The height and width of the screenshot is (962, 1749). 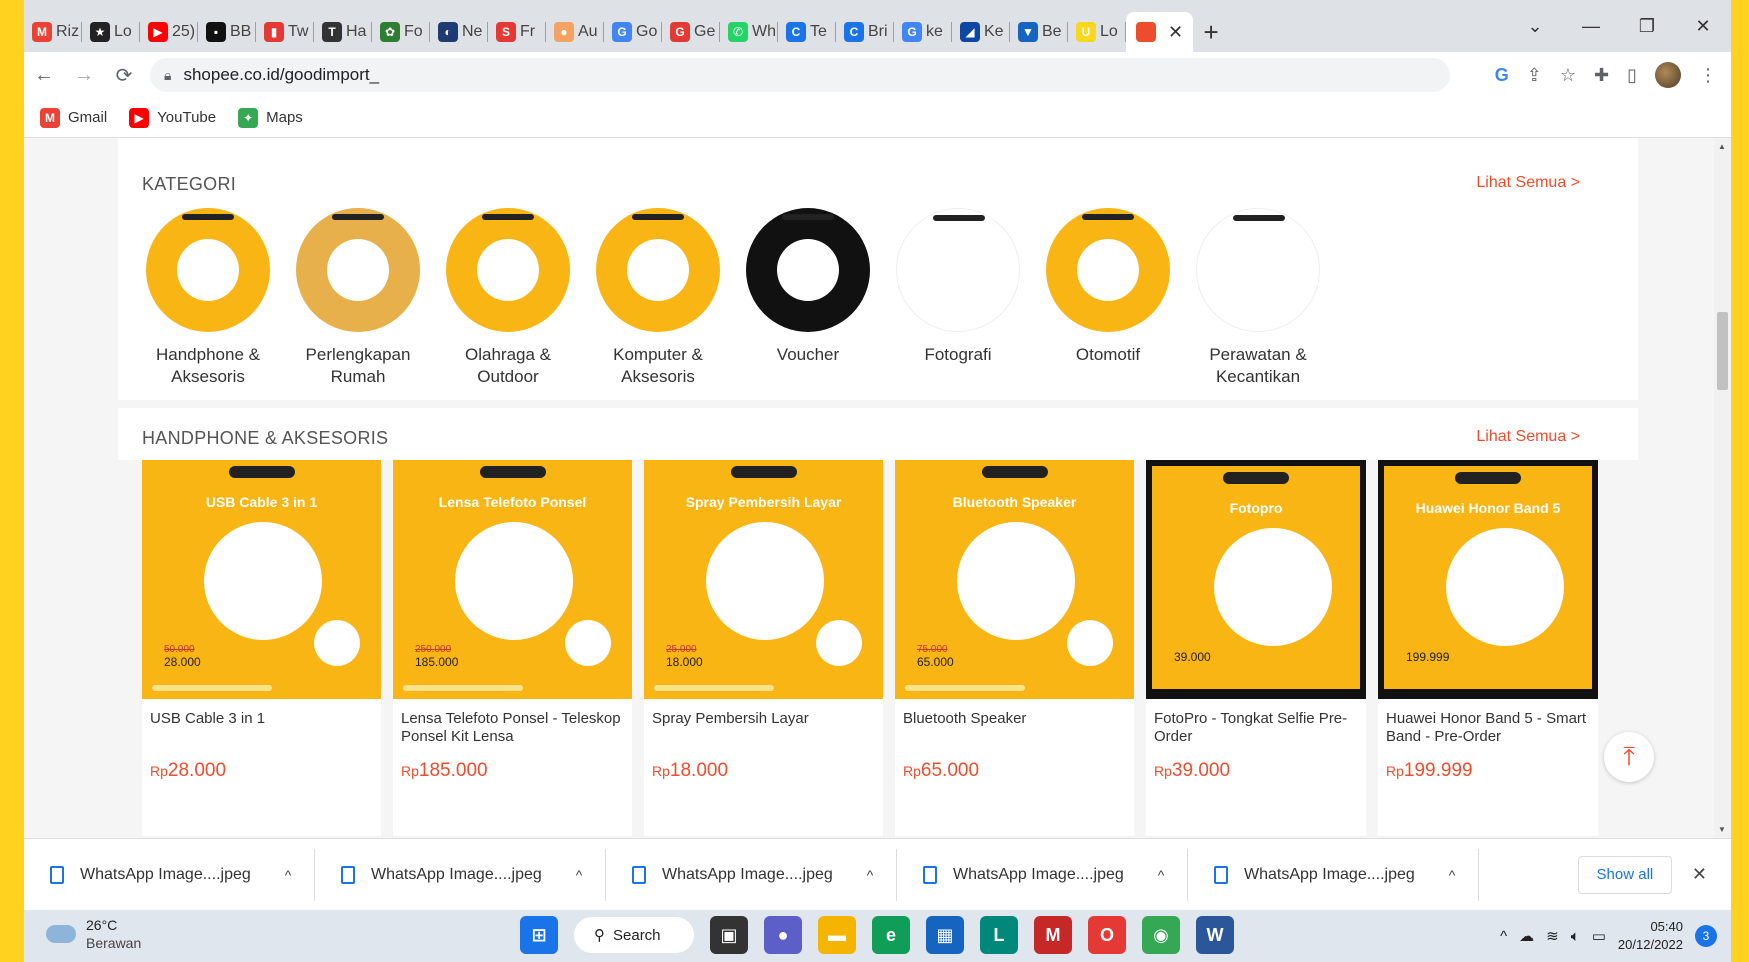 I want to click on bookmark-star-icon: ☆, so click(x=1568, y=75).